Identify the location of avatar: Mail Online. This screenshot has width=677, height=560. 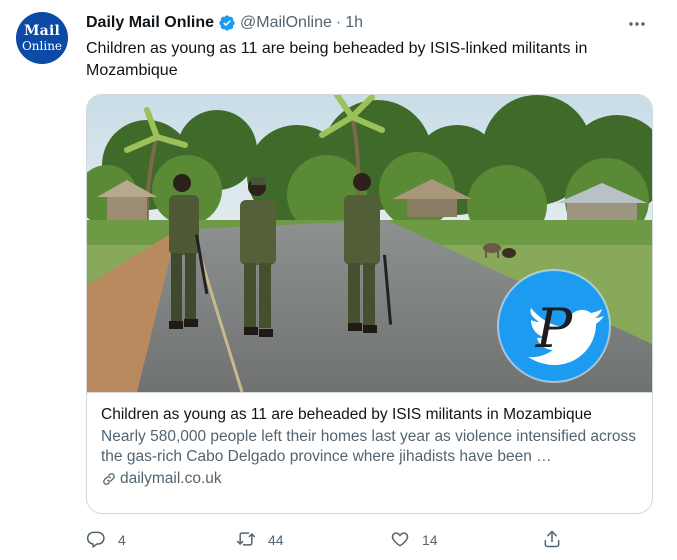
(42, 38).